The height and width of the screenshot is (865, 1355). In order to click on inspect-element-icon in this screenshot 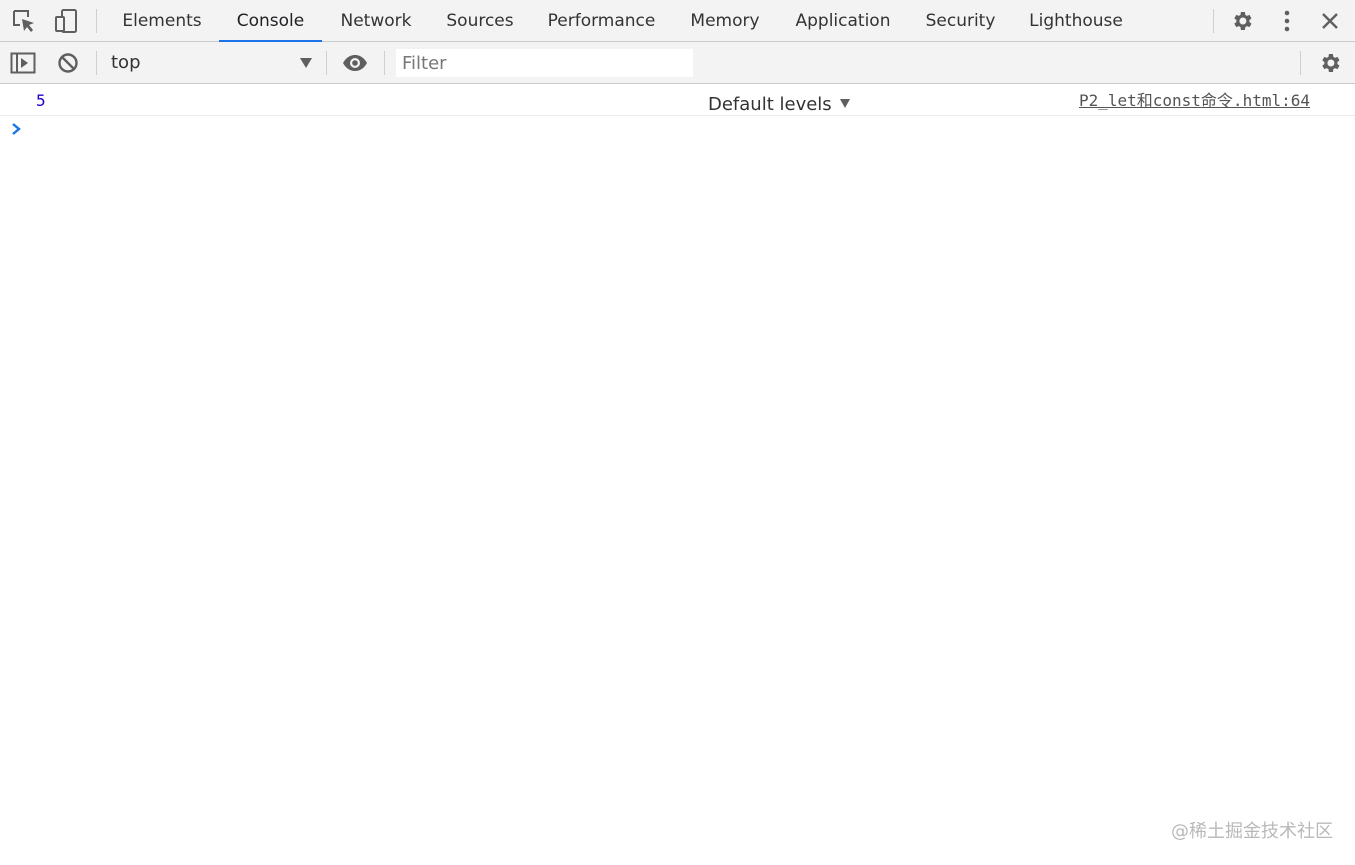, I will do `click(24, 21)`.